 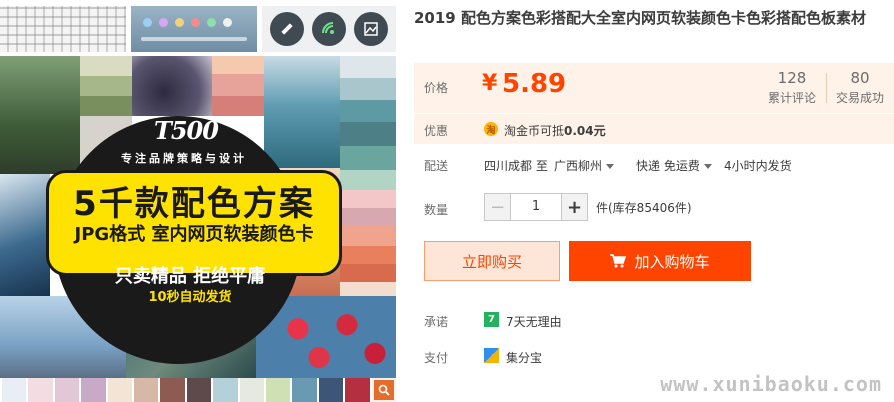 I want to click on sales-stat: 80 交易成功, so click(x=860, y=87).